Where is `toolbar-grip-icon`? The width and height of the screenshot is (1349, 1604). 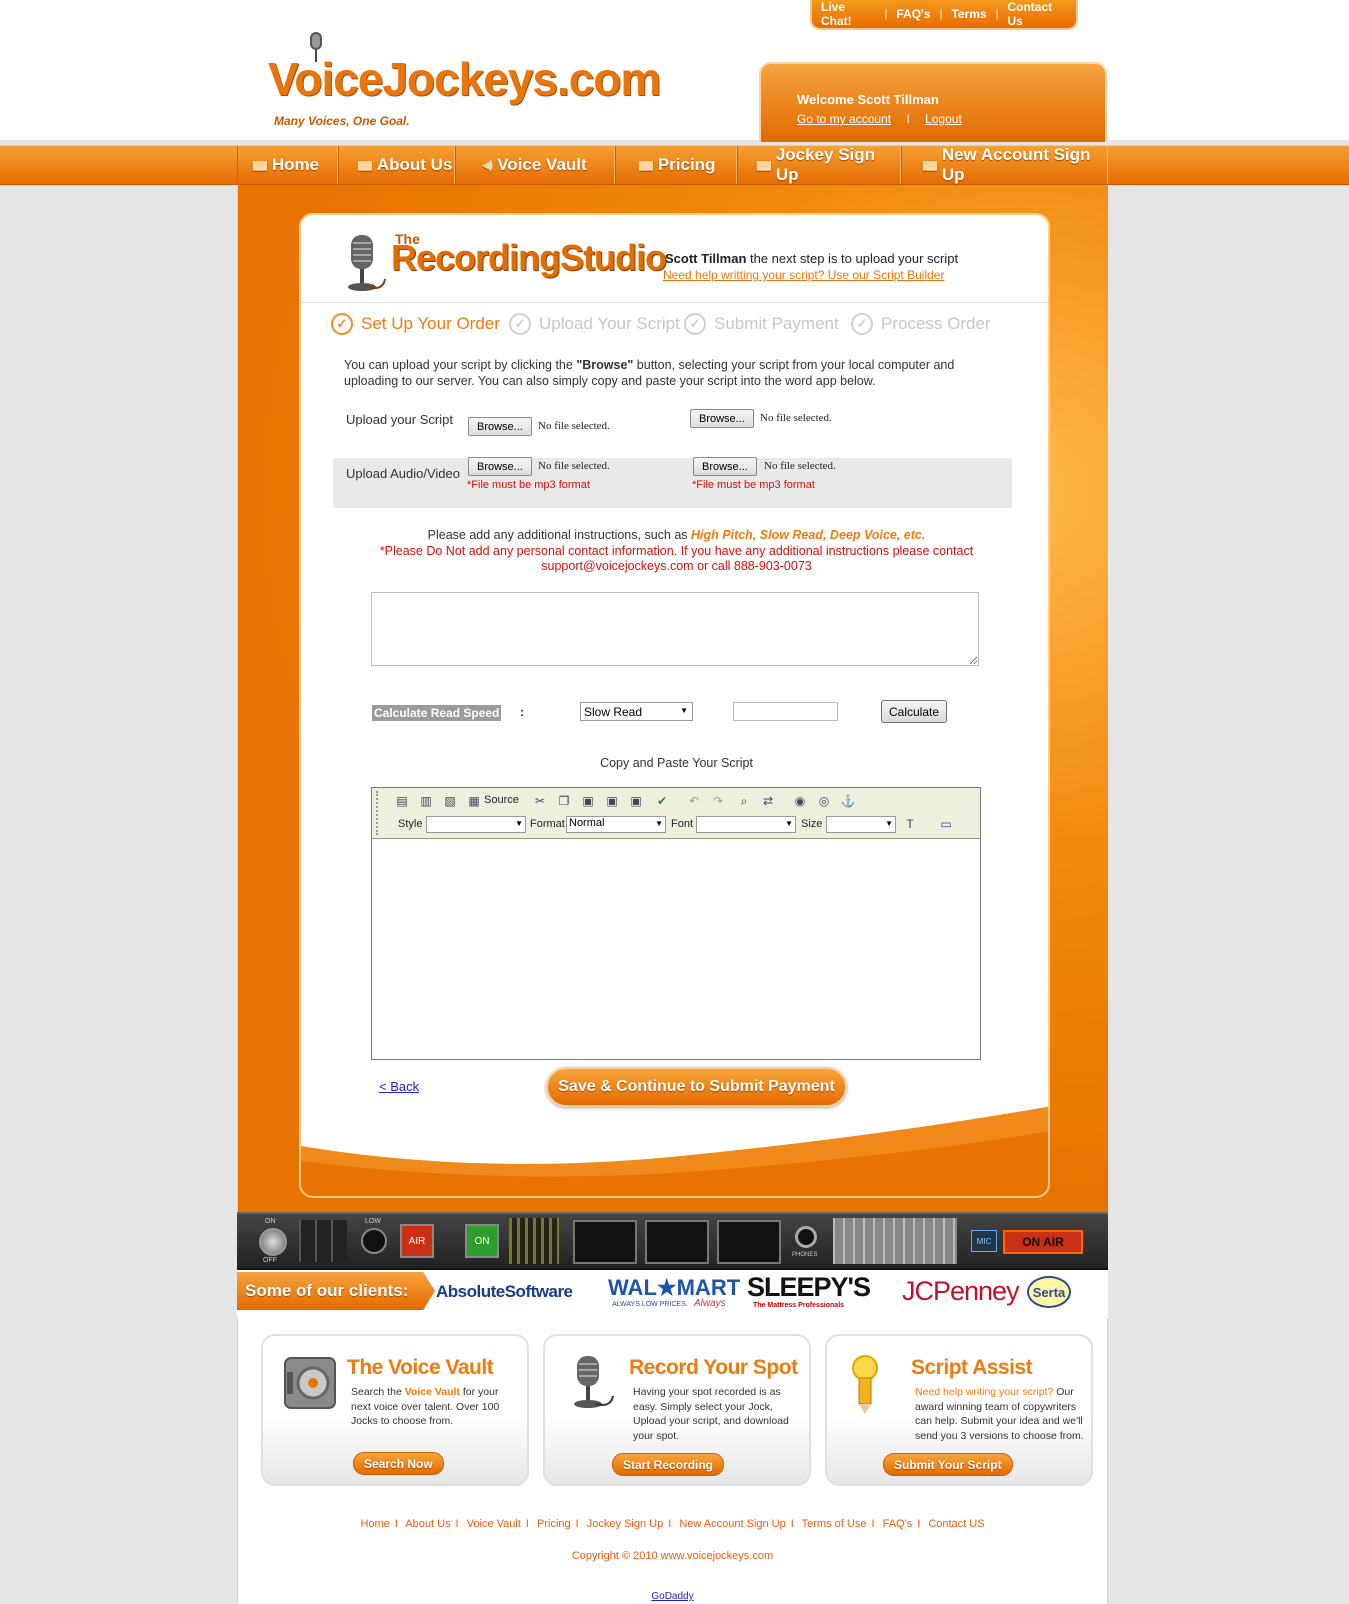
toolbar-grip-icon is located at coordinates (379, 813).